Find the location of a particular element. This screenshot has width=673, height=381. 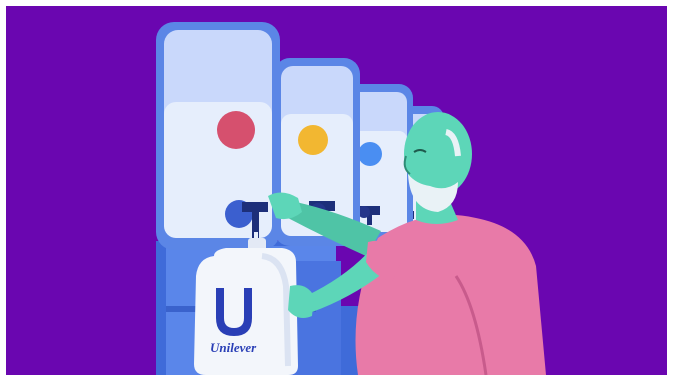

unilever-logo-text: Unilever is located at coordinates (233, 347).